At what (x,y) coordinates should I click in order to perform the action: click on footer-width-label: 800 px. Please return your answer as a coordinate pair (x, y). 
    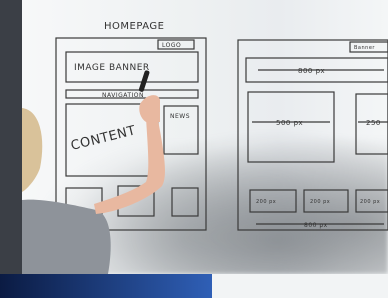
    Looking at the image, I should click on (316, 225).